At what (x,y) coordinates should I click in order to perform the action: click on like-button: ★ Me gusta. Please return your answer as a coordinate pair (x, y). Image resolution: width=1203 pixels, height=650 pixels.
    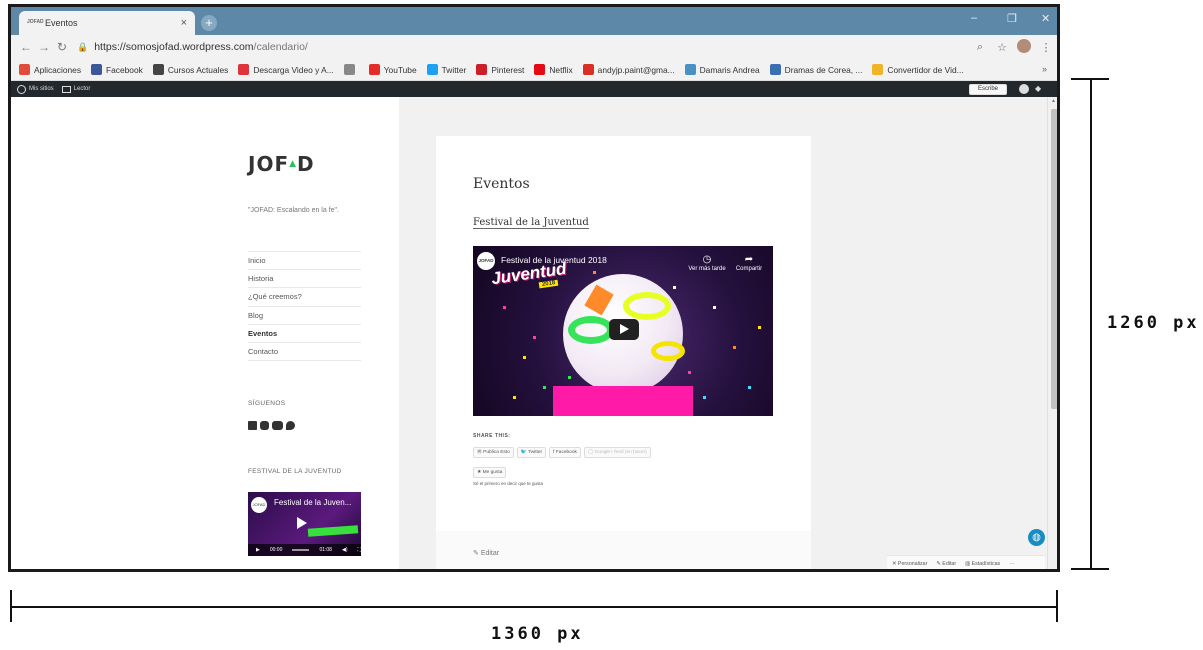
    Looking at the image, I should click on (490, 472).